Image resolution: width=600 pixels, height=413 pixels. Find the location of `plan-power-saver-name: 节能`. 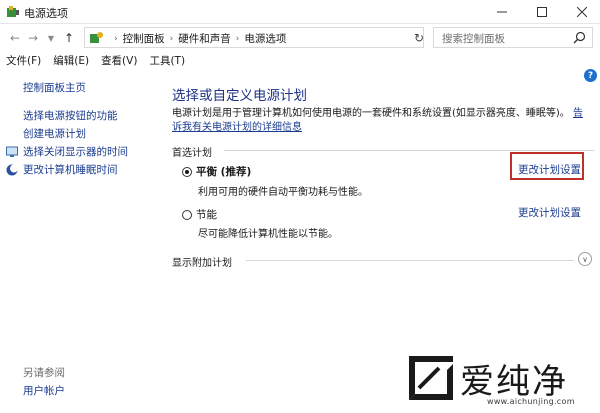

plan-power-saver-name: 节能 is located at coordinates (206, 215).